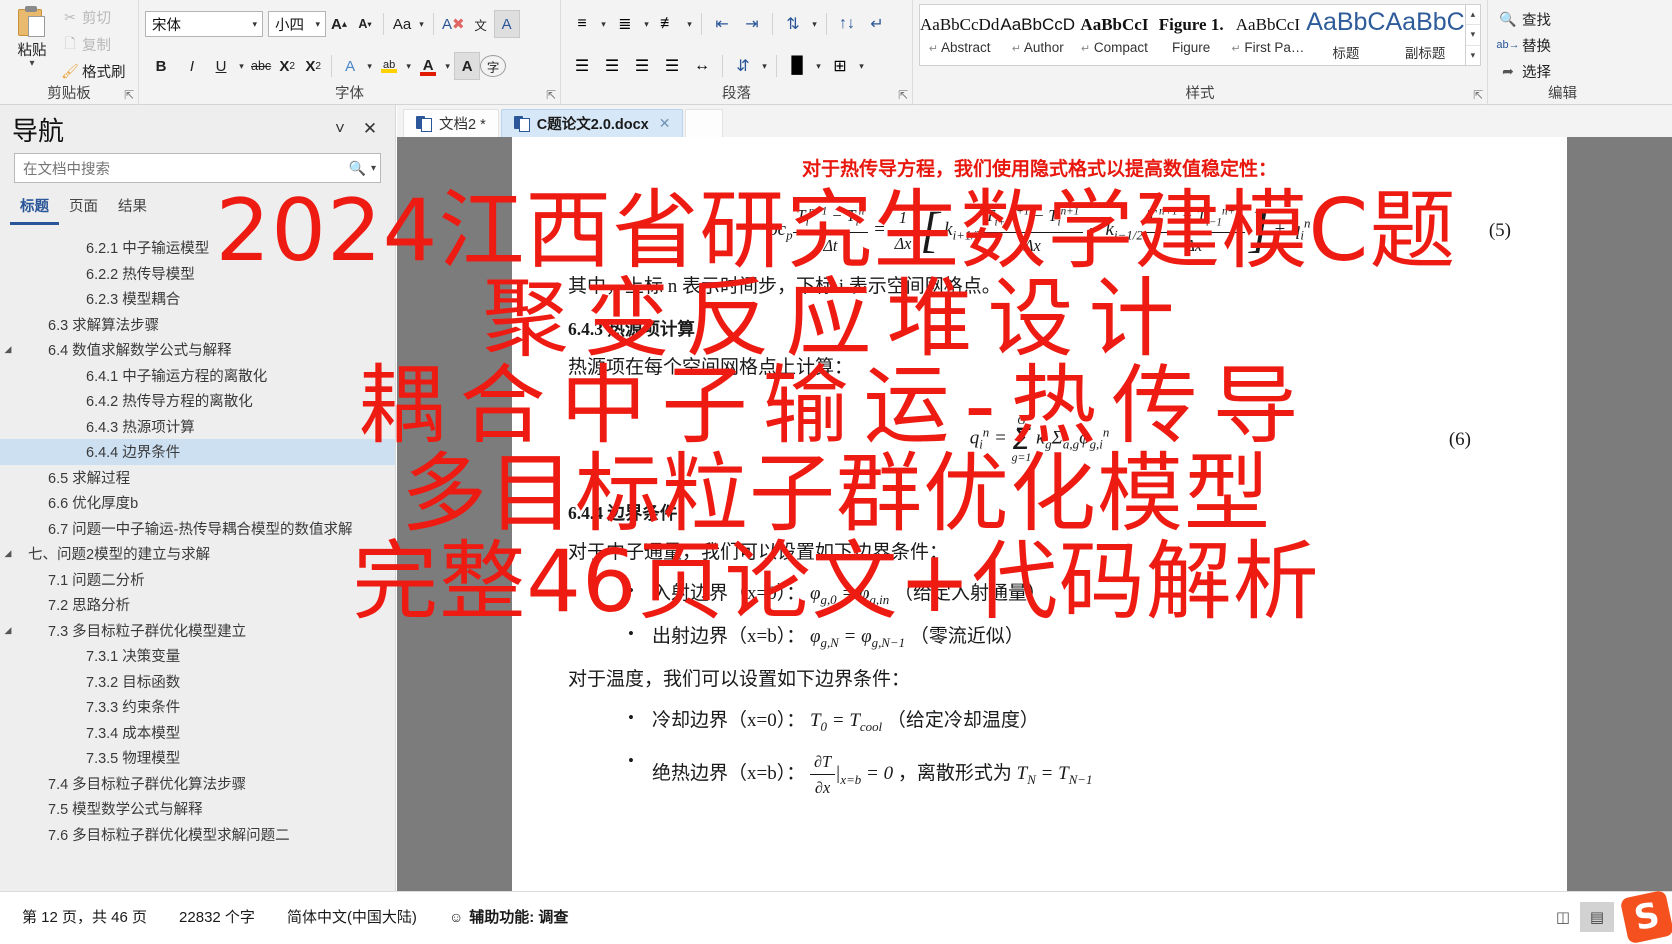  Describe the element at coordinates (453, 24) in the screenshot. I see `clear-formatting-button: A ✖` at that location.